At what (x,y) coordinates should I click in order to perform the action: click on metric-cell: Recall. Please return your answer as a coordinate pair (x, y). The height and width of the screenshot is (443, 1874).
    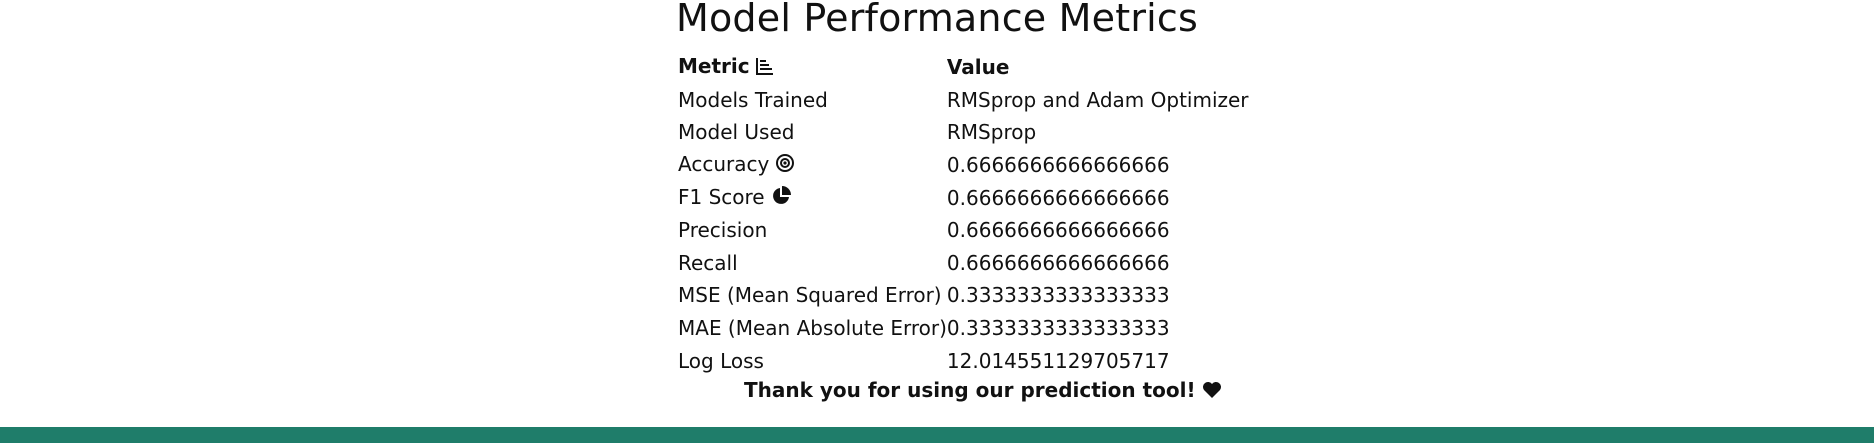
    Looking at the image, I should click on (708, 262).